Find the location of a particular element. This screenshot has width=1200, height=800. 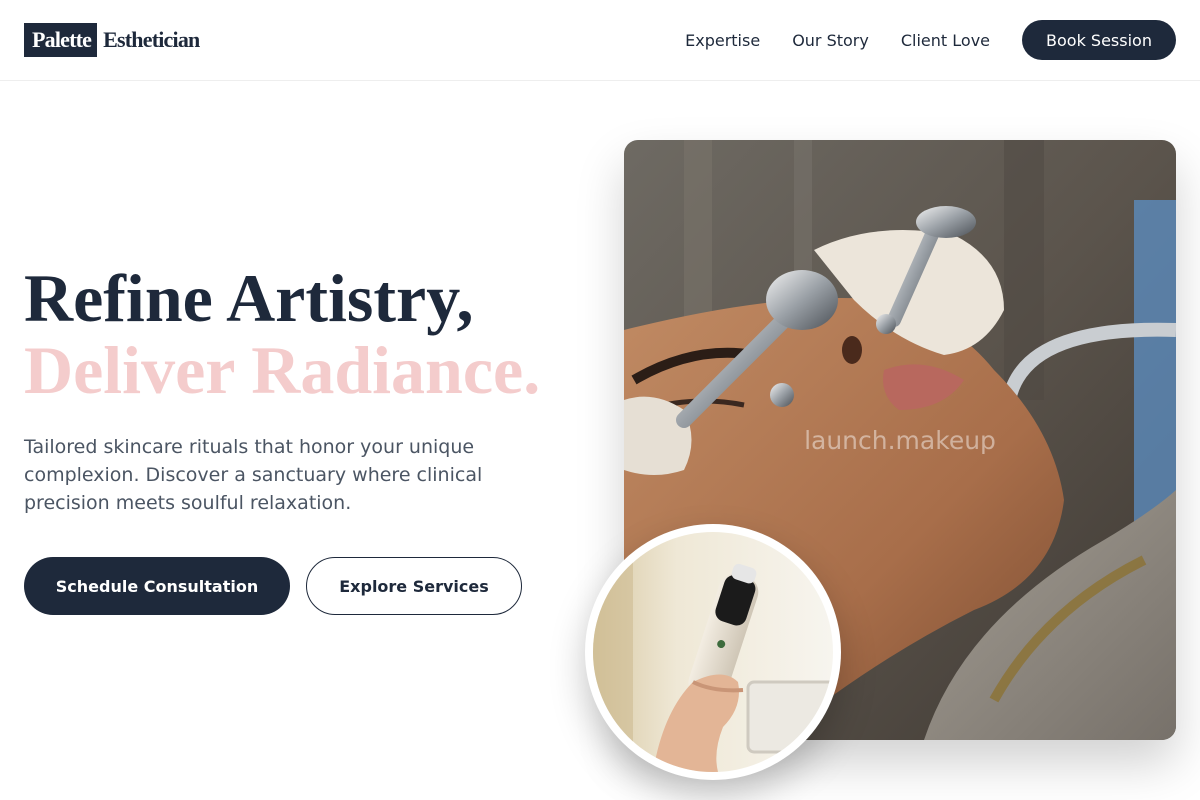

device-inset-photo is located at coordinates (713, 652).